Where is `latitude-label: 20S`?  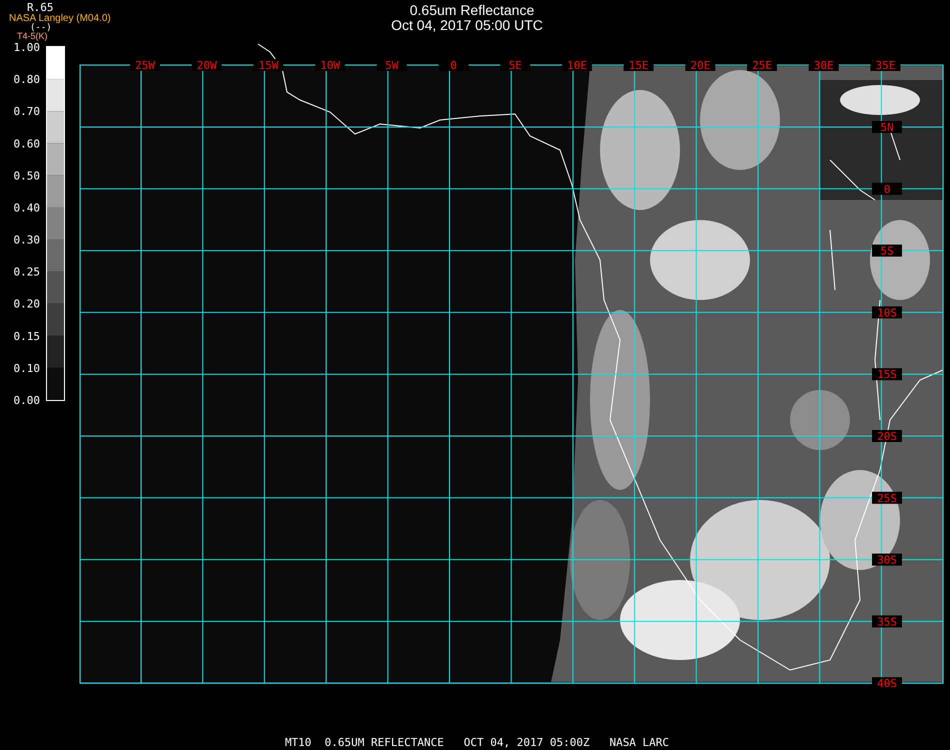
latitude-label: 20S is located at coordinates (887, 436).